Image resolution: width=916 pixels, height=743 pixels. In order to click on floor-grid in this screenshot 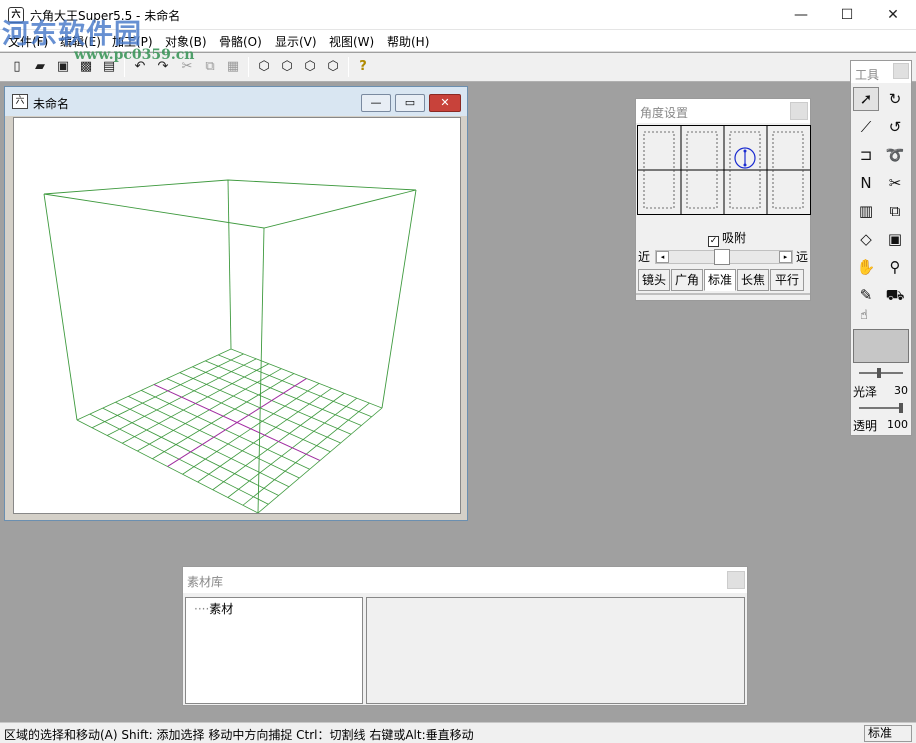, I will do `click(229, 430)`.